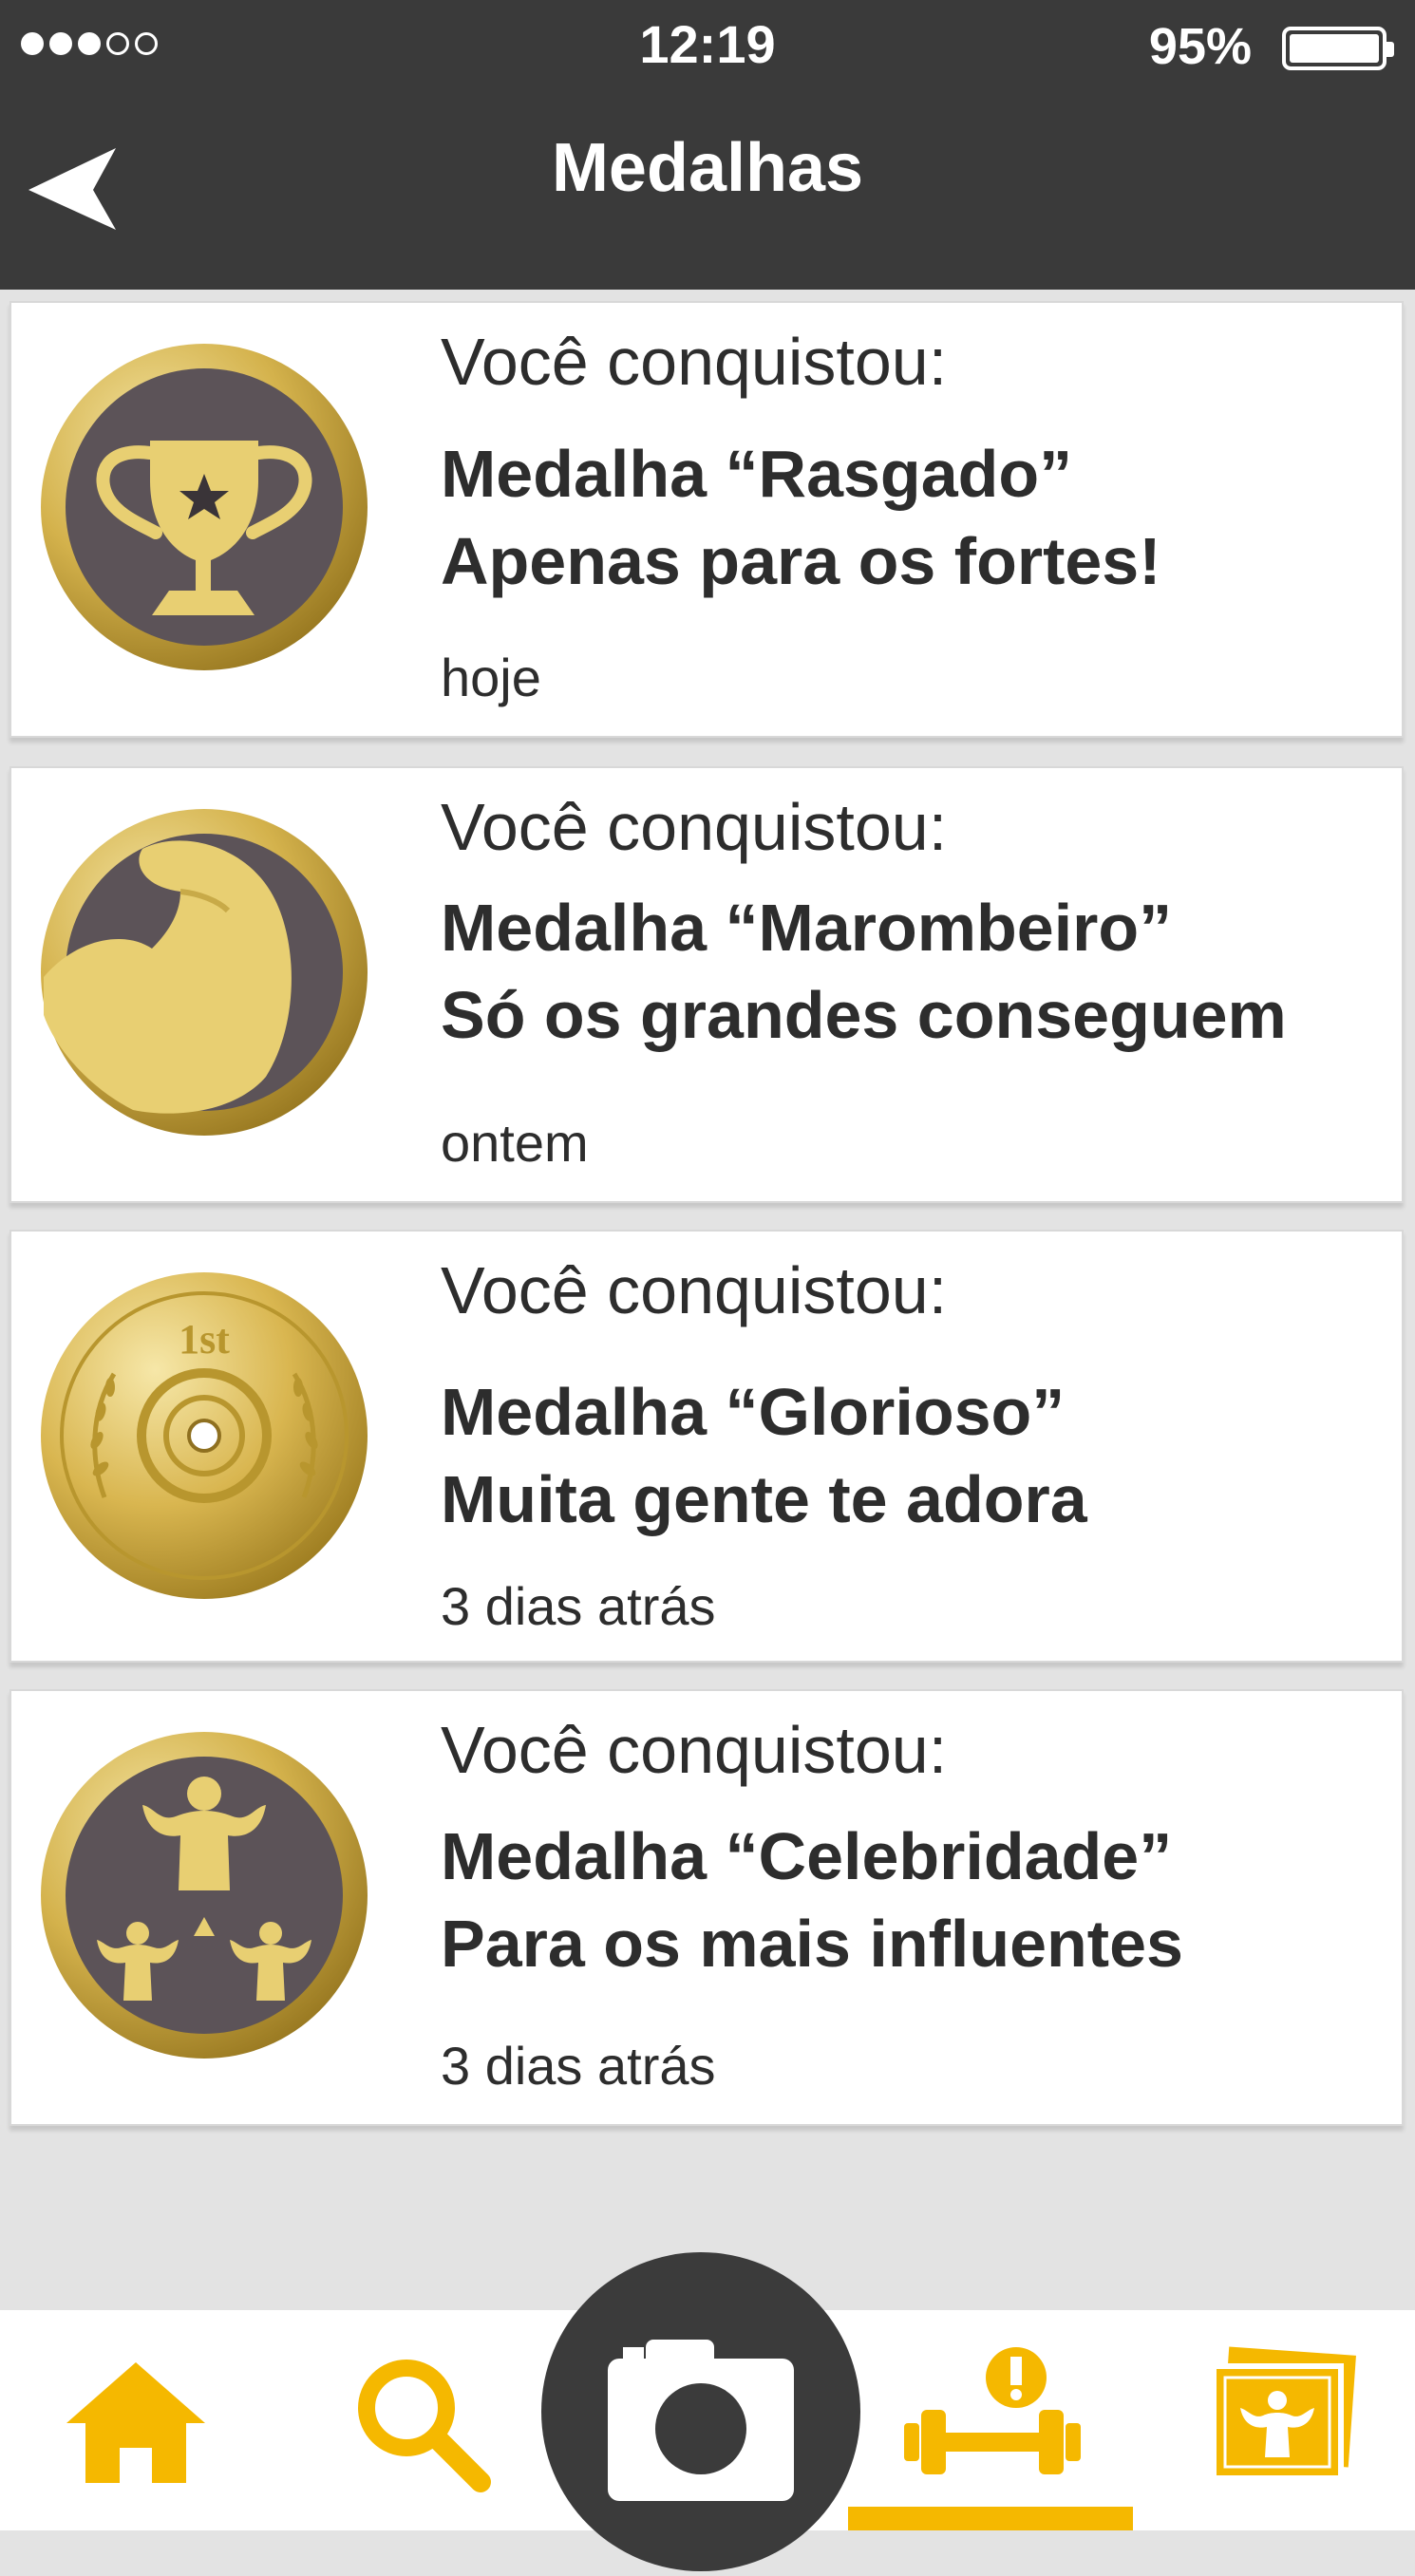  I want to click on search-icon, so click(424, 2426).